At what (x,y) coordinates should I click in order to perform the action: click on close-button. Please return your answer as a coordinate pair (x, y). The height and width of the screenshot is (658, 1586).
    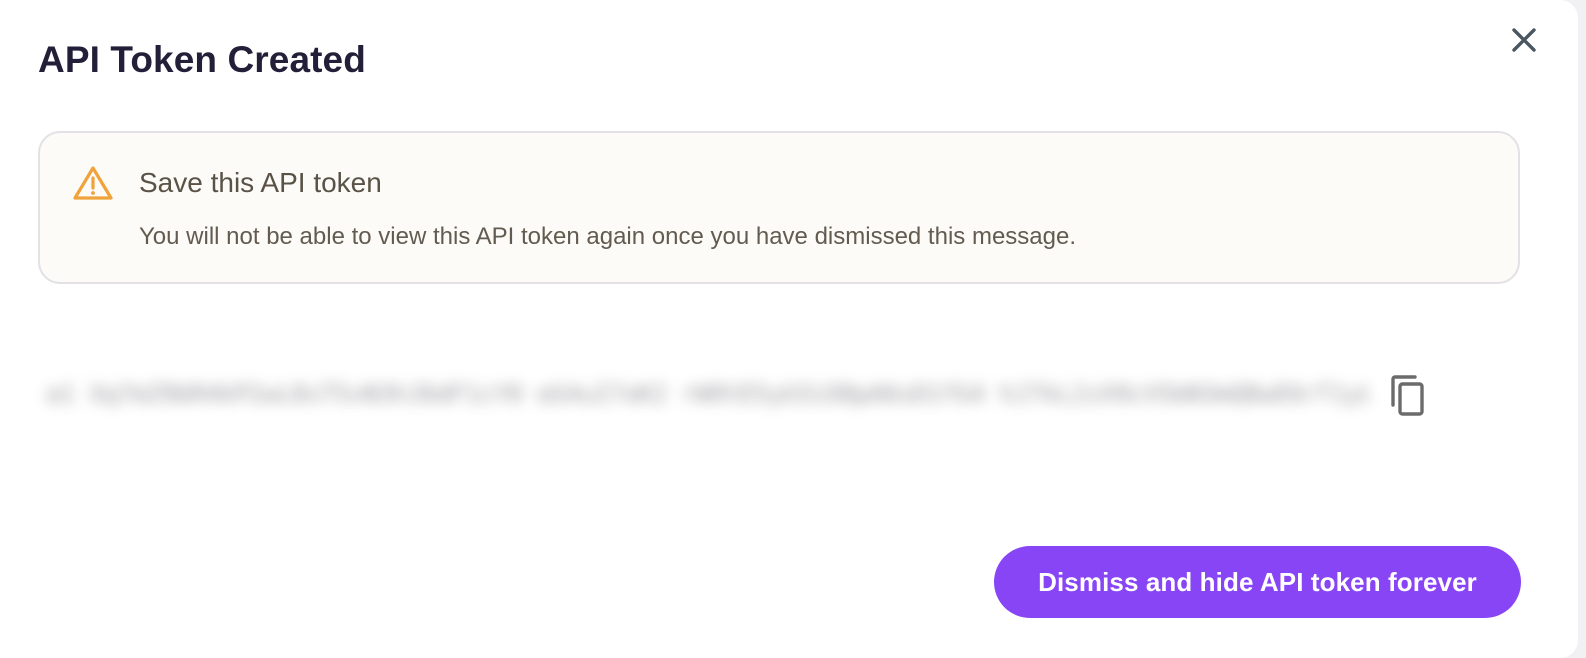
    Looking at the image, I should click on (1524, 40).